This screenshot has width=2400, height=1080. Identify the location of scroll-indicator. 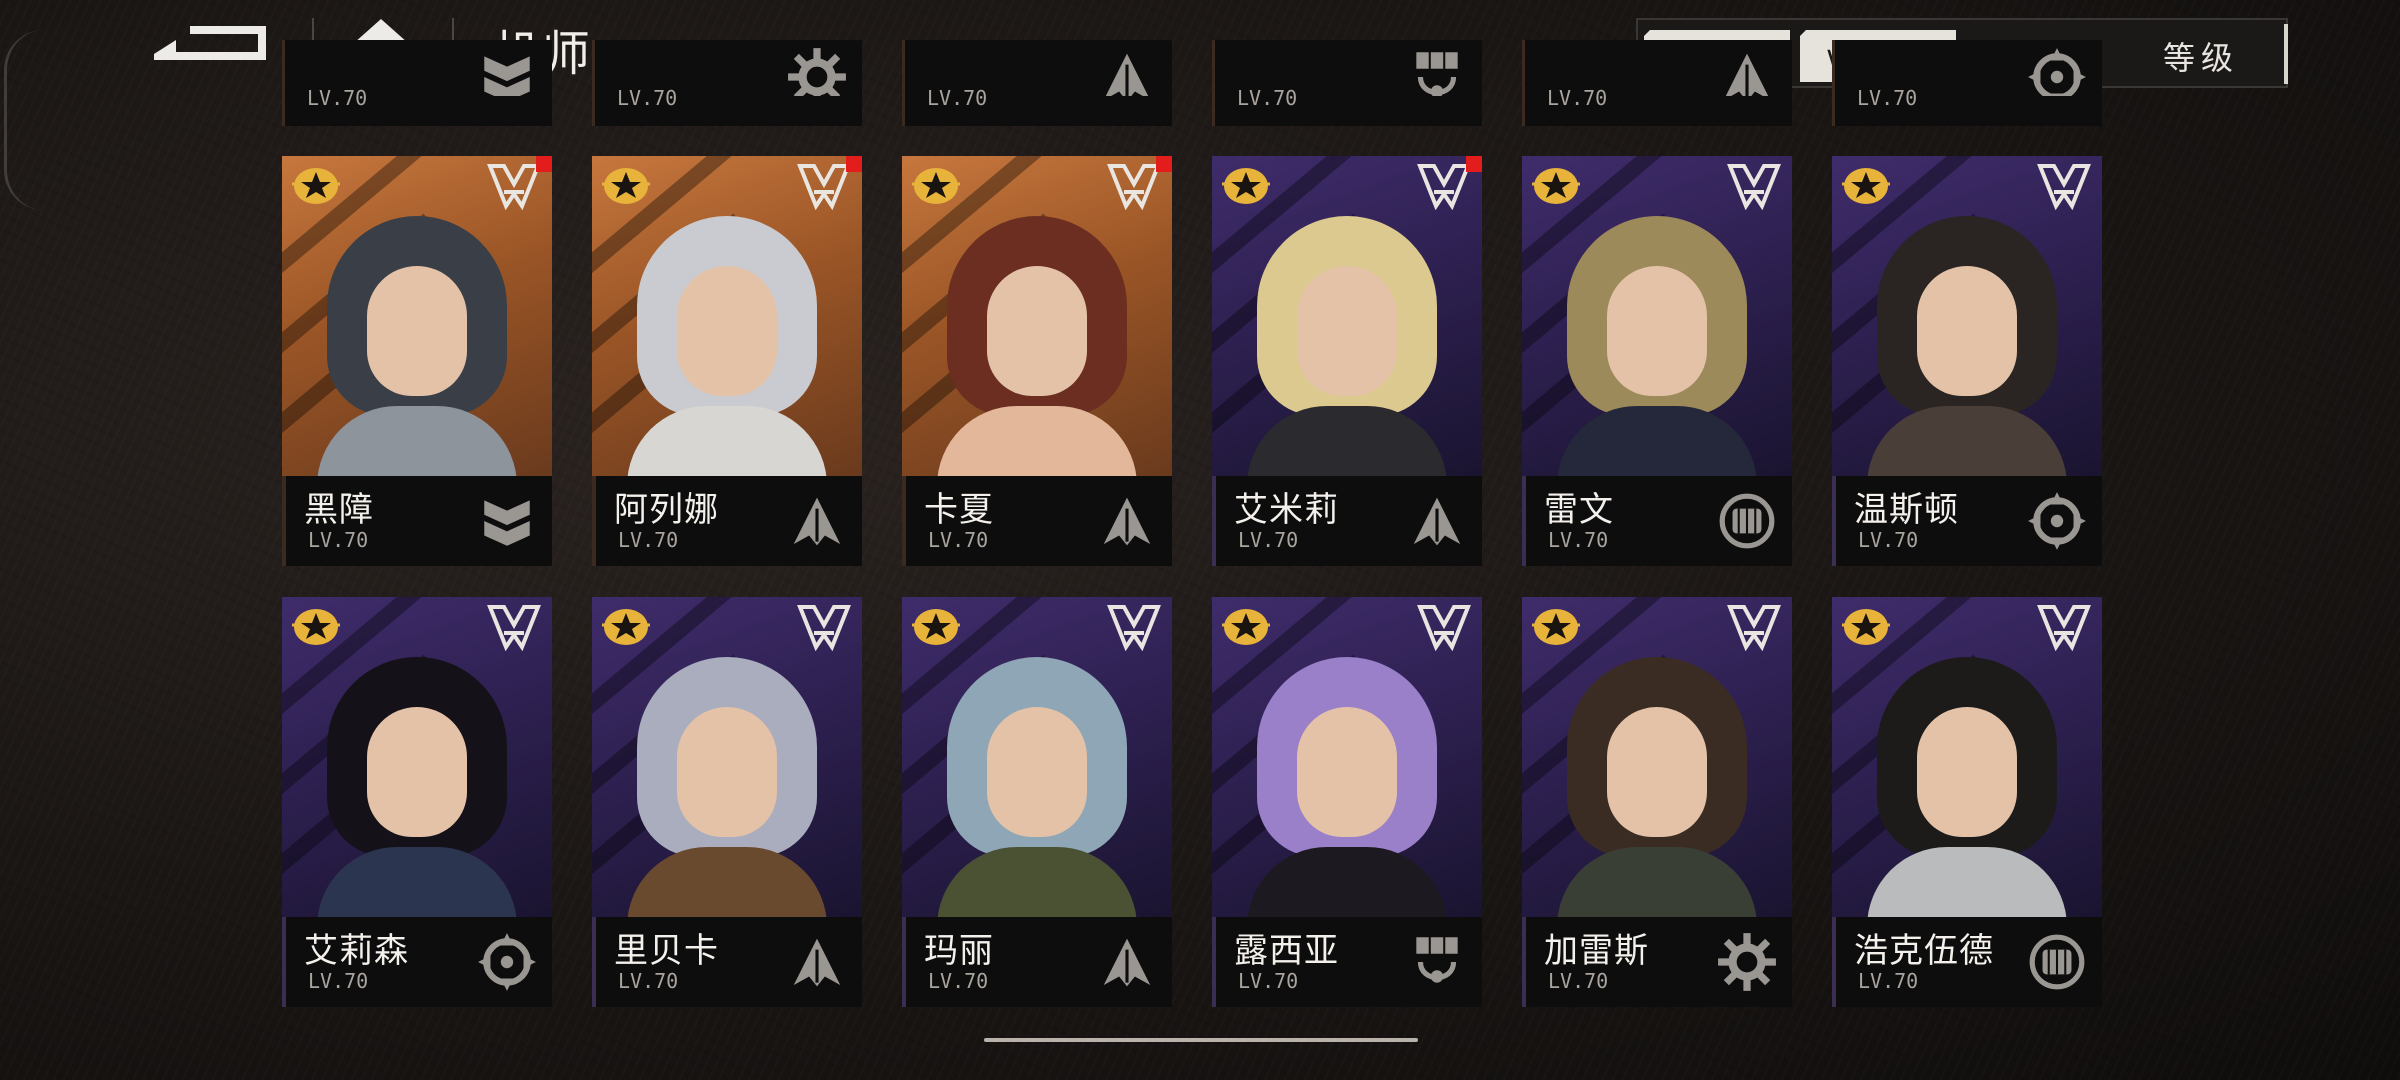
(1201, 1040).